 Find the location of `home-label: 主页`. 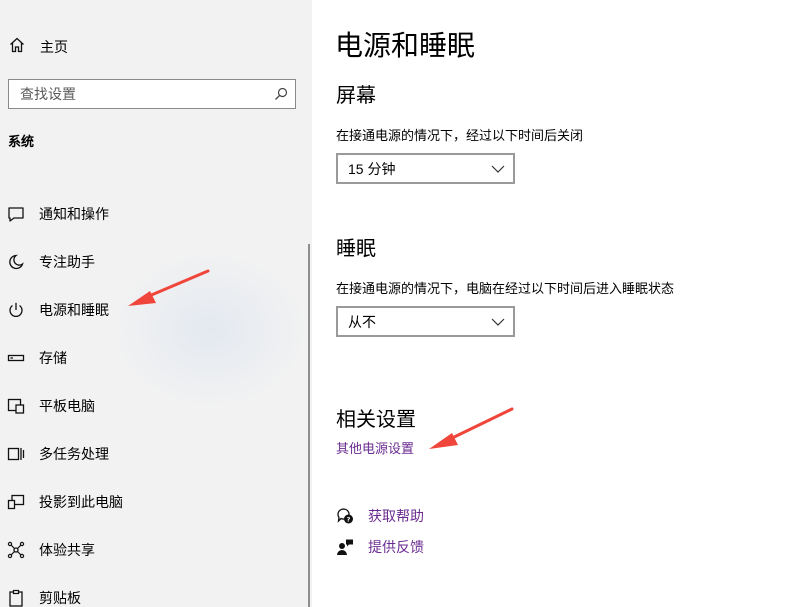

home-label: 主页 is located at coordinates (54, 47).